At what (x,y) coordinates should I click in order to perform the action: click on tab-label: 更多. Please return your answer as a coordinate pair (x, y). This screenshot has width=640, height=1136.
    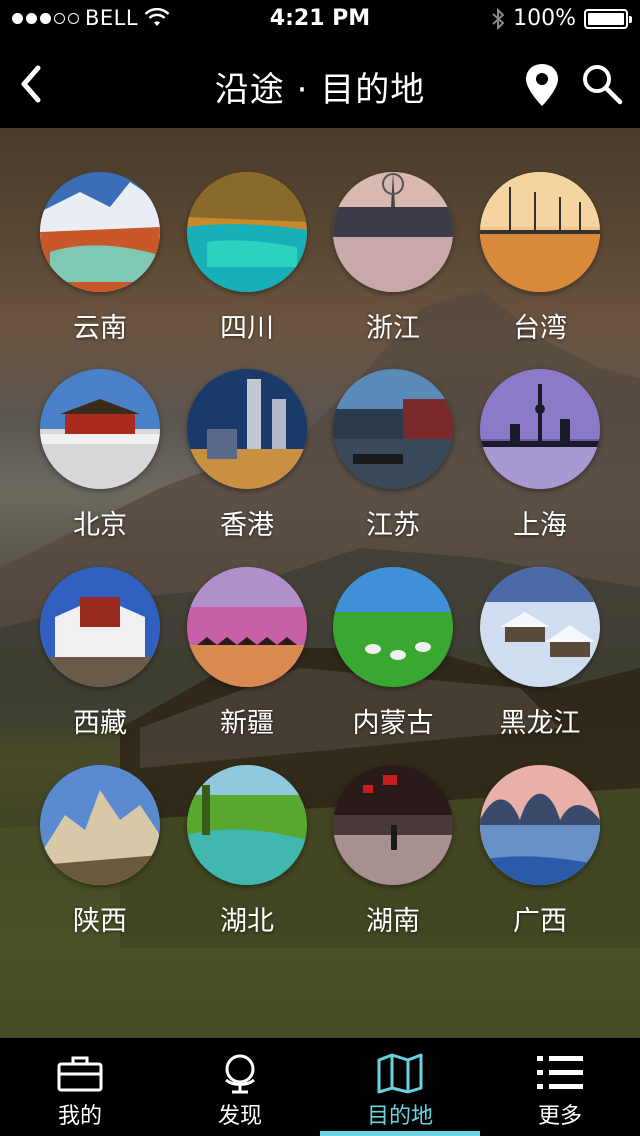
    Looking at the image, I should click on (559, 1116).